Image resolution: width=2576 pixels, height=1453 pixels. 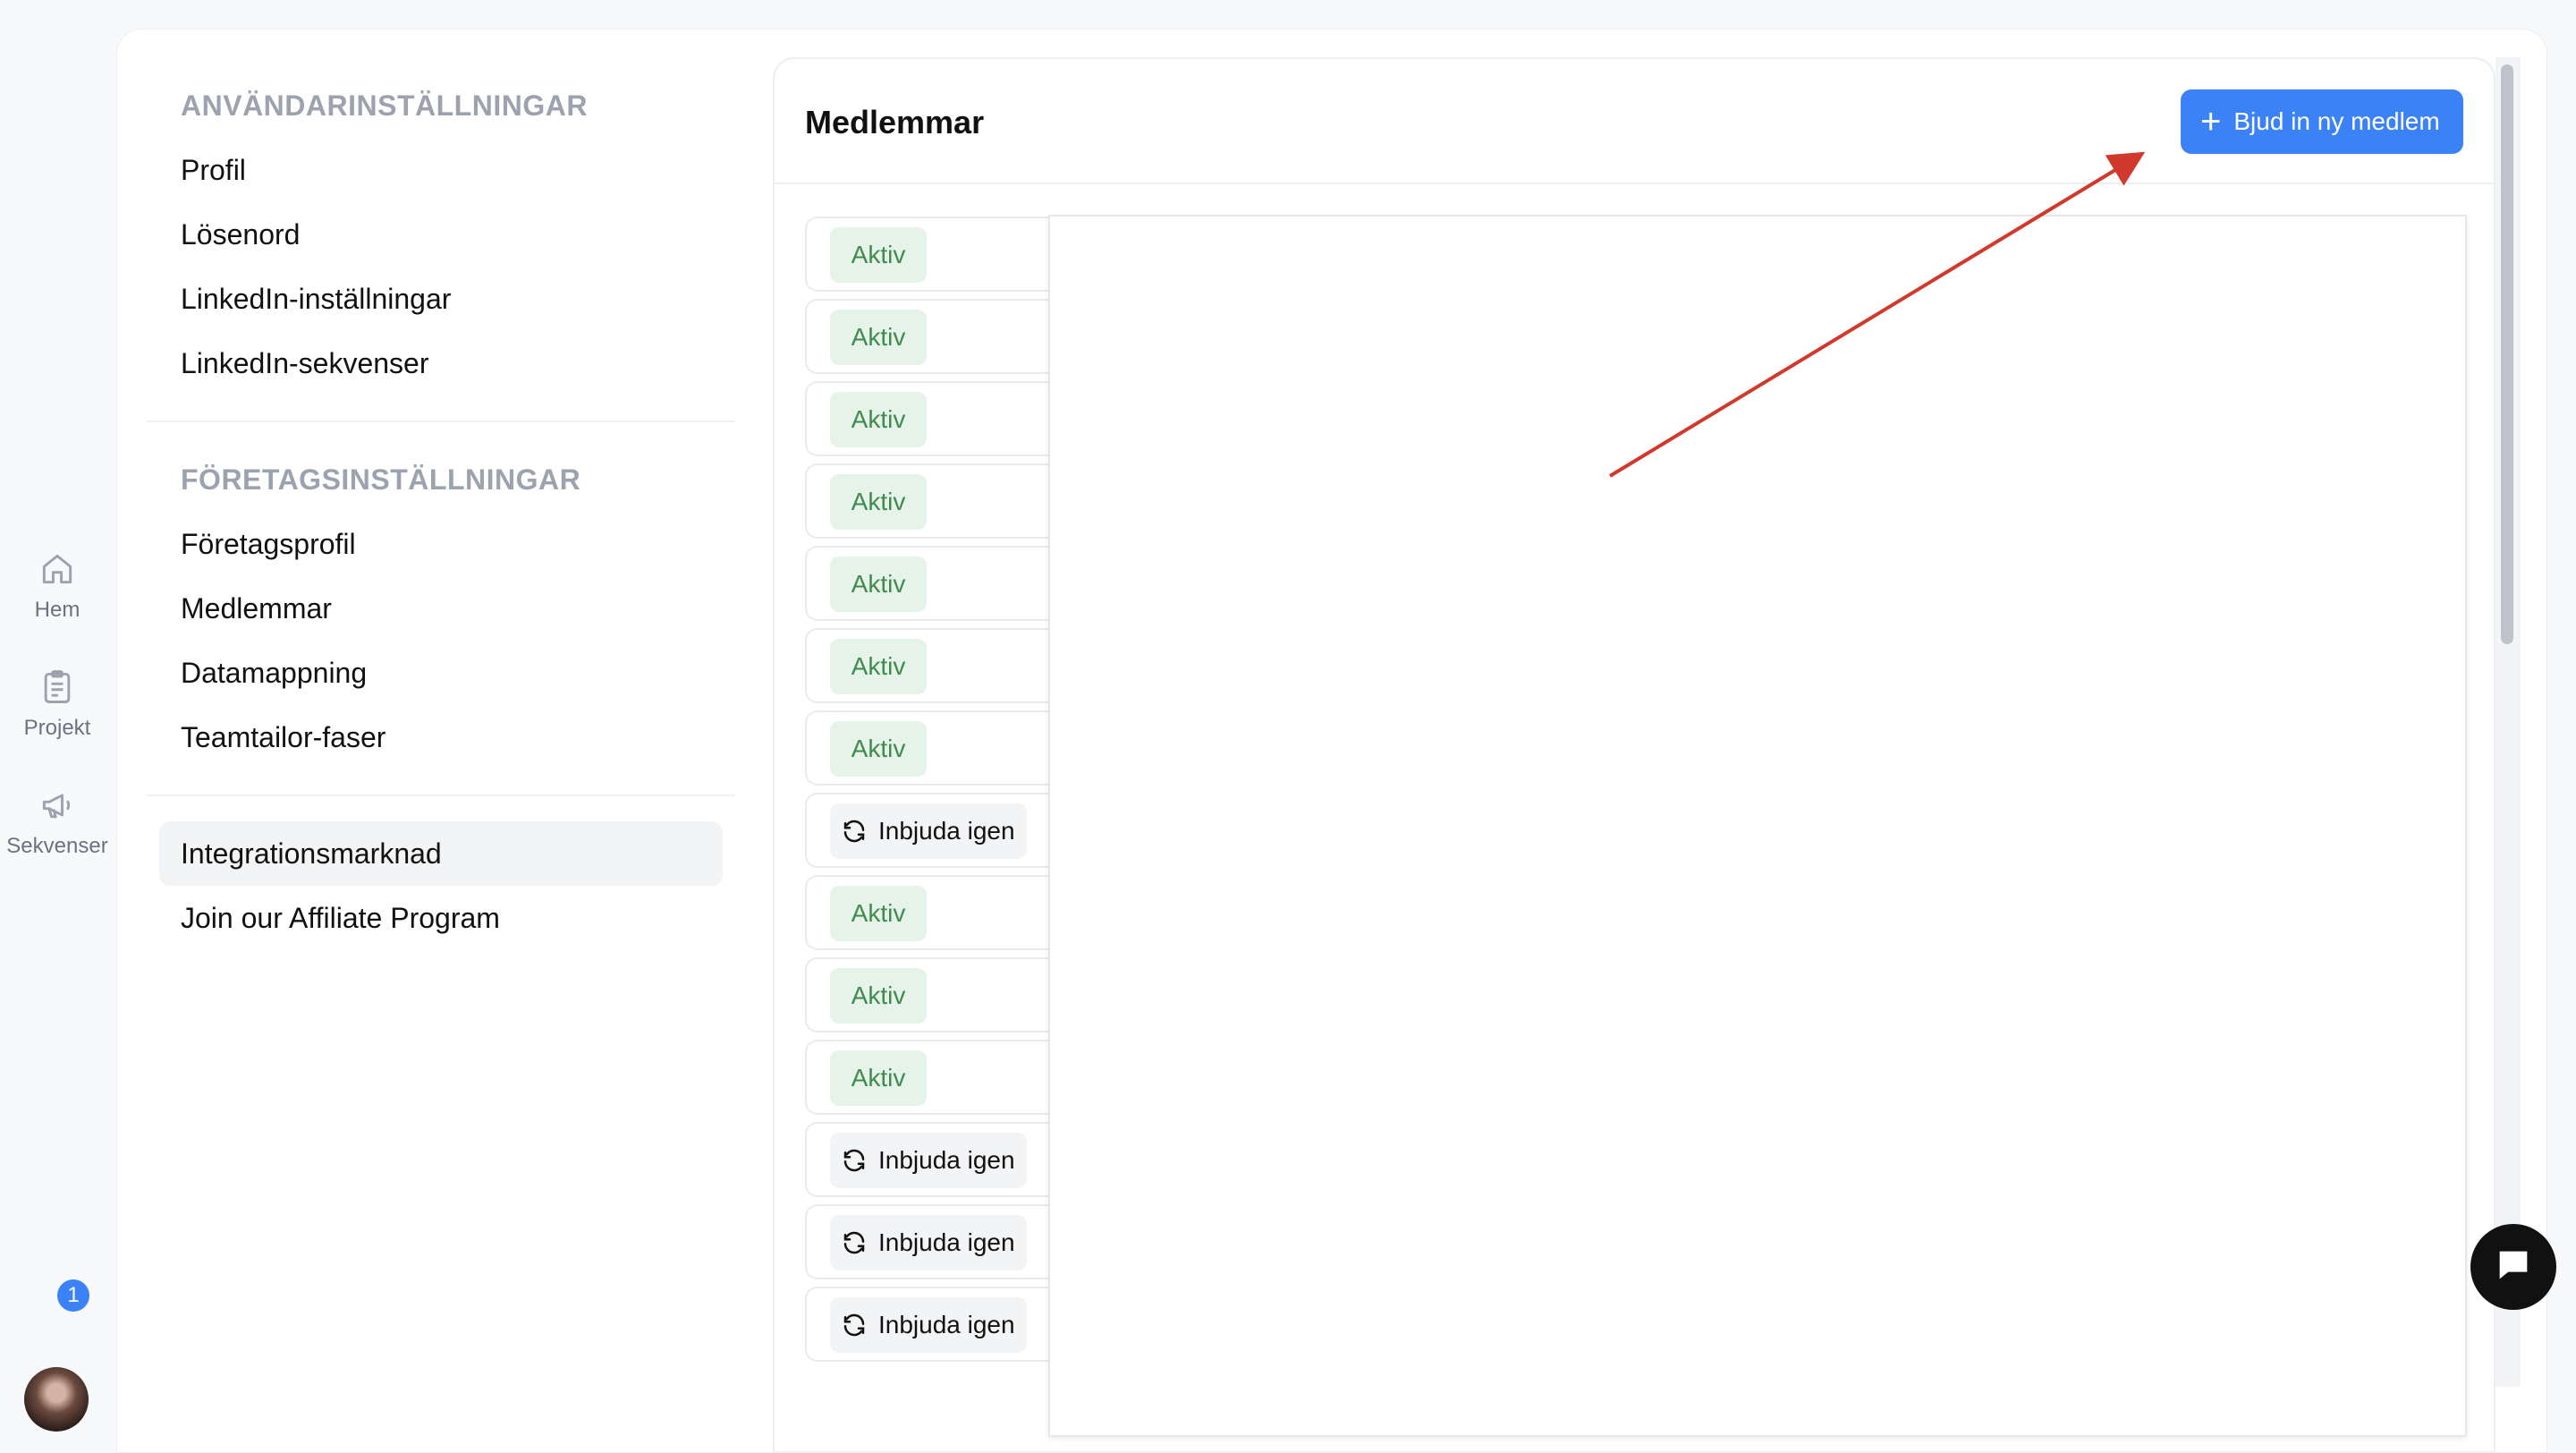 What do you see at coordinates (213, 170) in the screenshot?
I see `nav-item-profil: Profil` at bounding box center [213, 170].